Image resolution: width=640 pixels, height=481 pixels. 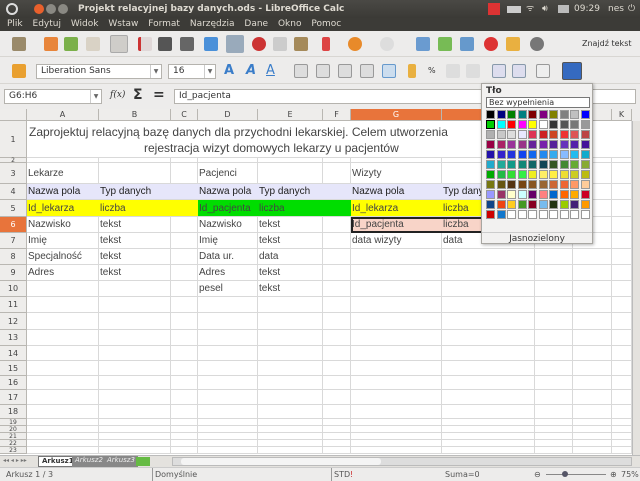 What do you see at coordinates (187, 44) in the screenshot?
I see `print-preview-icon` at bounding box center [187, 44].